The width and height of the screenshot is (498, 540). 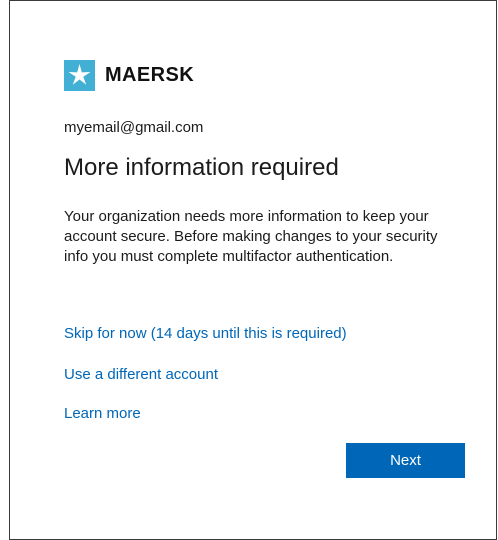 What do you see at coordinates (201, 167) in the screenshot?
I see `page-title: More information required` at bounding box center [201, 167].